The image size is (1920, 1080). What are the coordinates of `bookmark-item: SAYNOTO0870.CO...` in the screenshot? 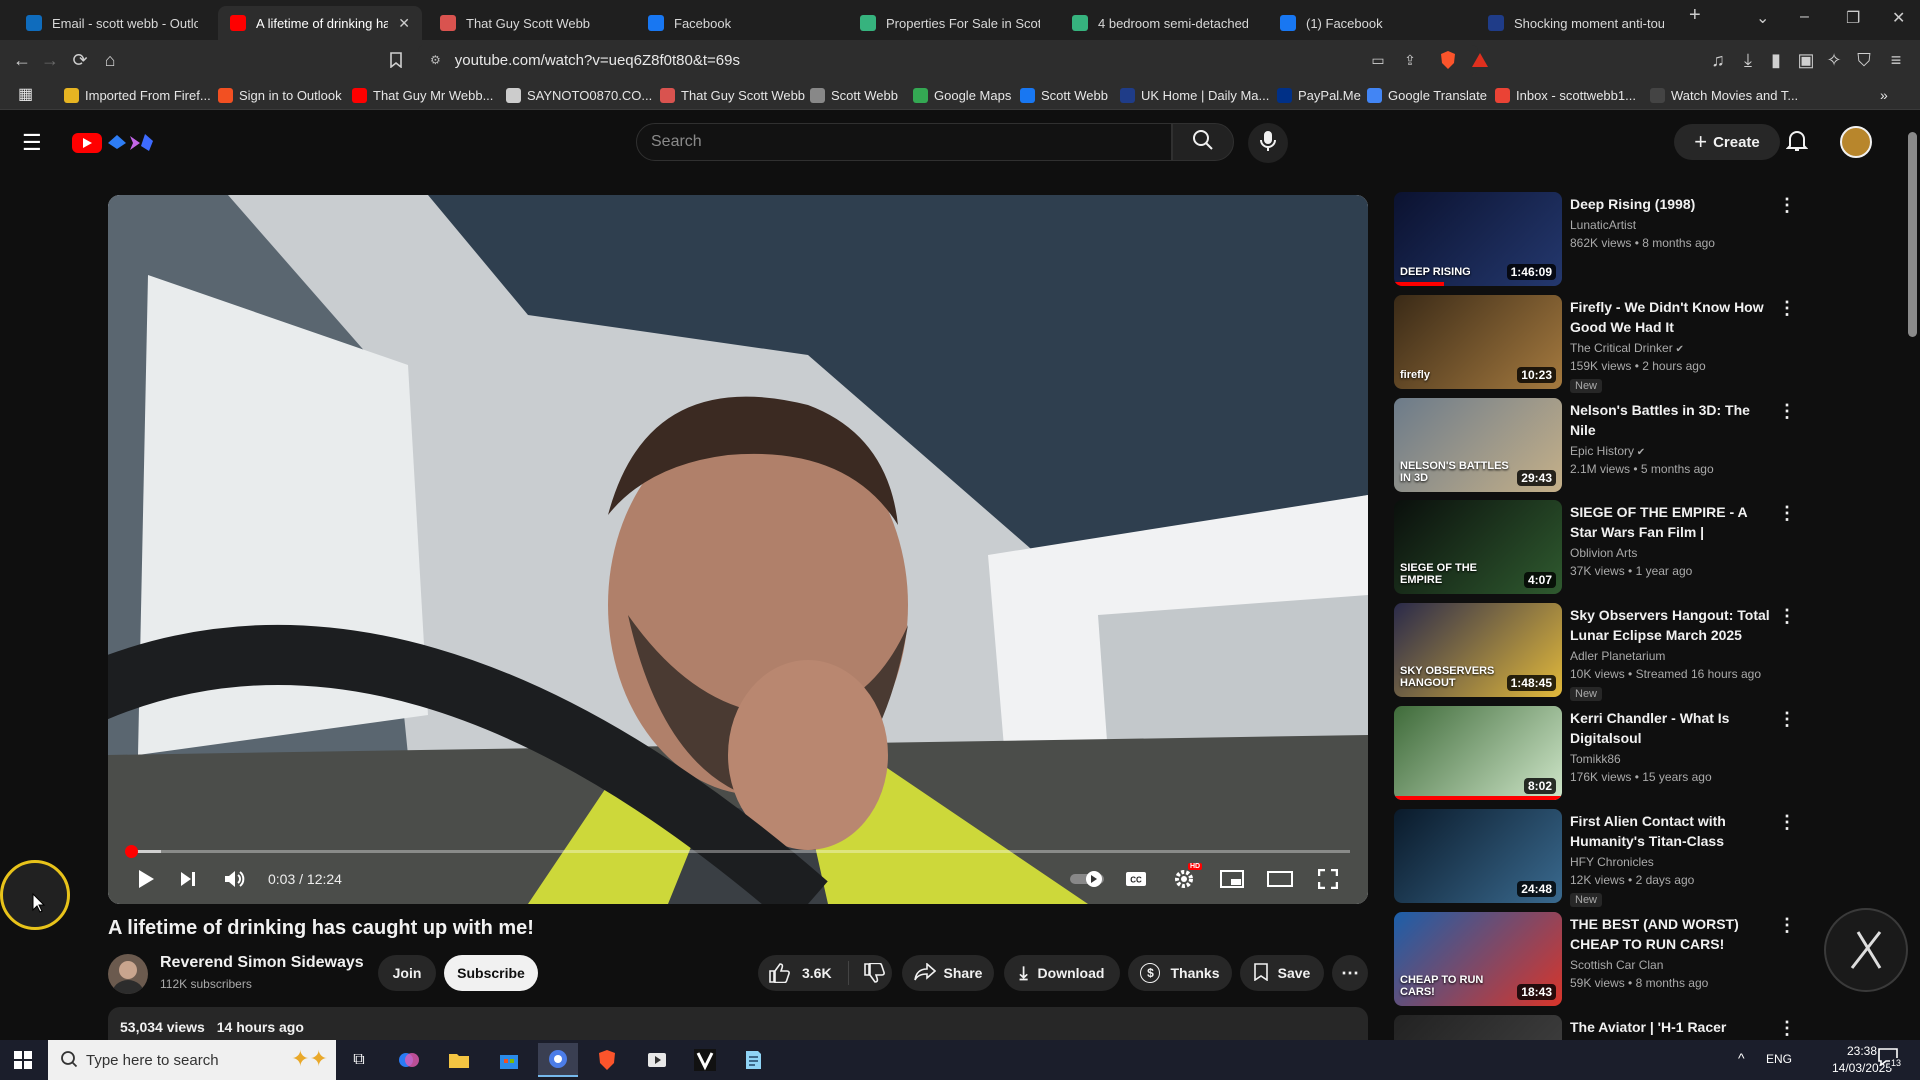 It's located at (579, 95).